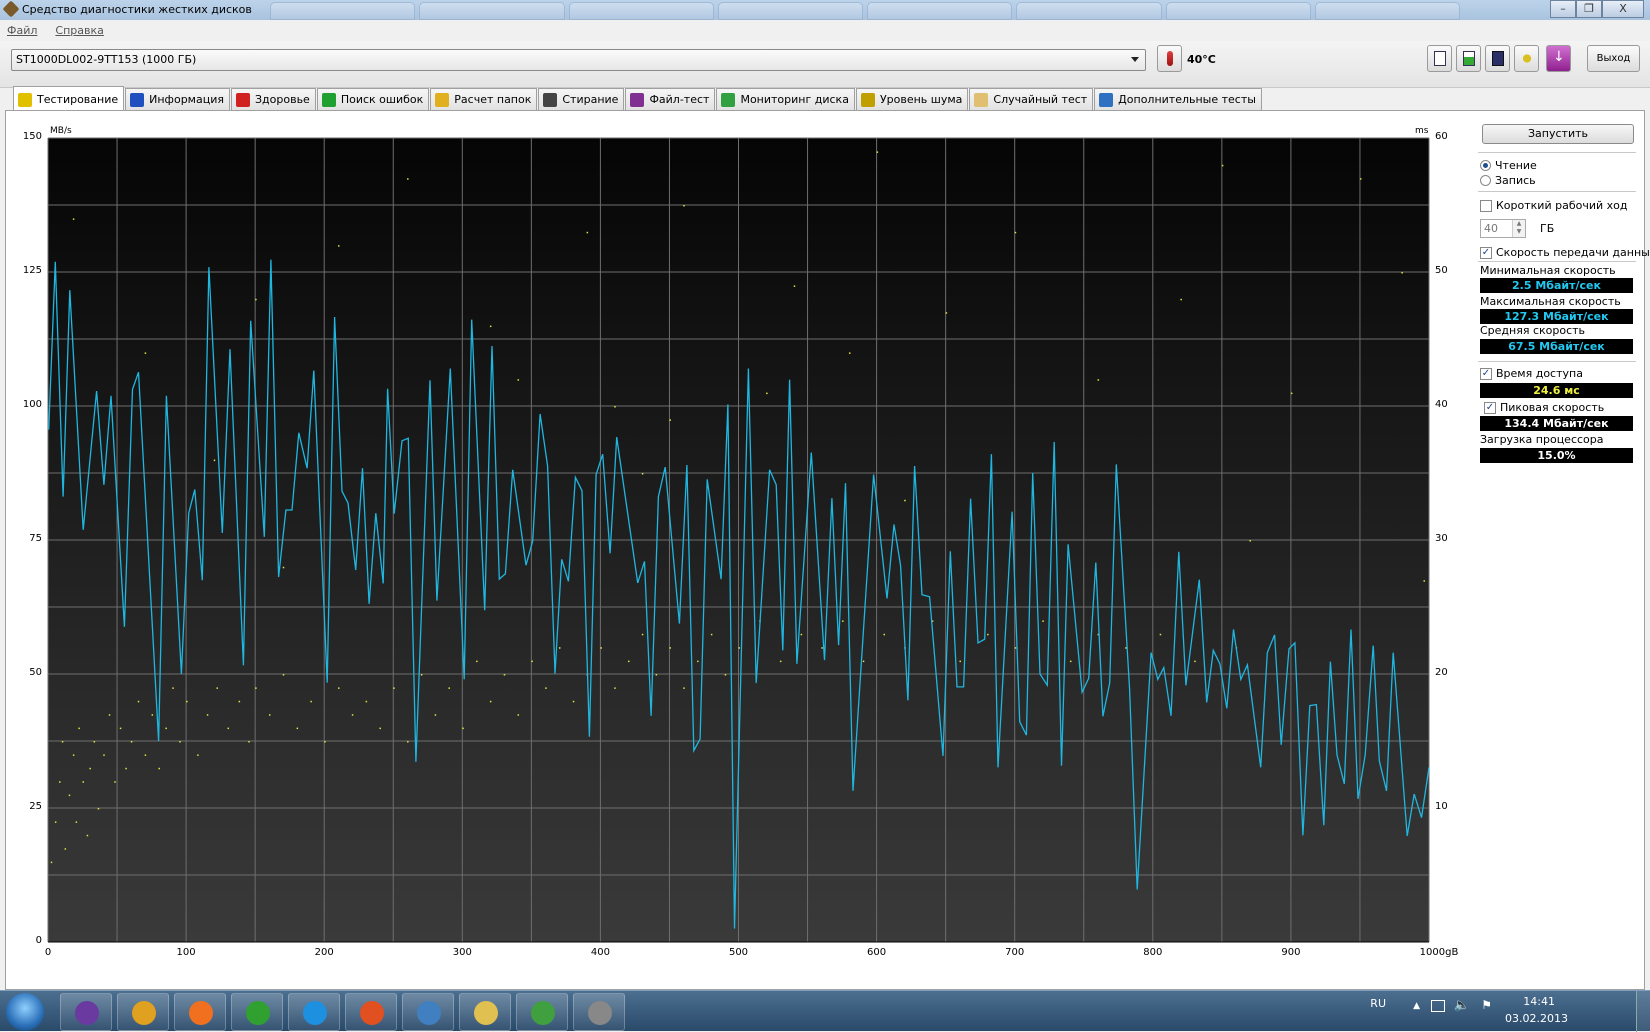 This screenshot has width=1650, height=1032. What do you see at coordinates (493, 99) in the screenshot?
I see `tab-label: Расчет папок` at bounding box center [493, 99].